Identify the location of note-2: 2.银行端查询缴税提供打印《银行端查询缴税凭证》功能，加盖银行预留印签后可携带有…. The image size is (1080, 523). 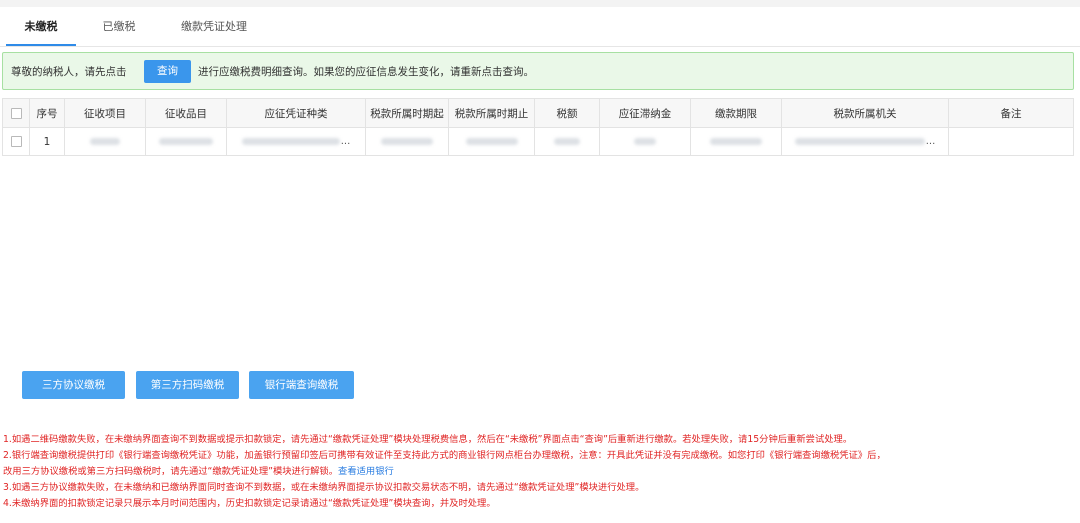
(444, 455).